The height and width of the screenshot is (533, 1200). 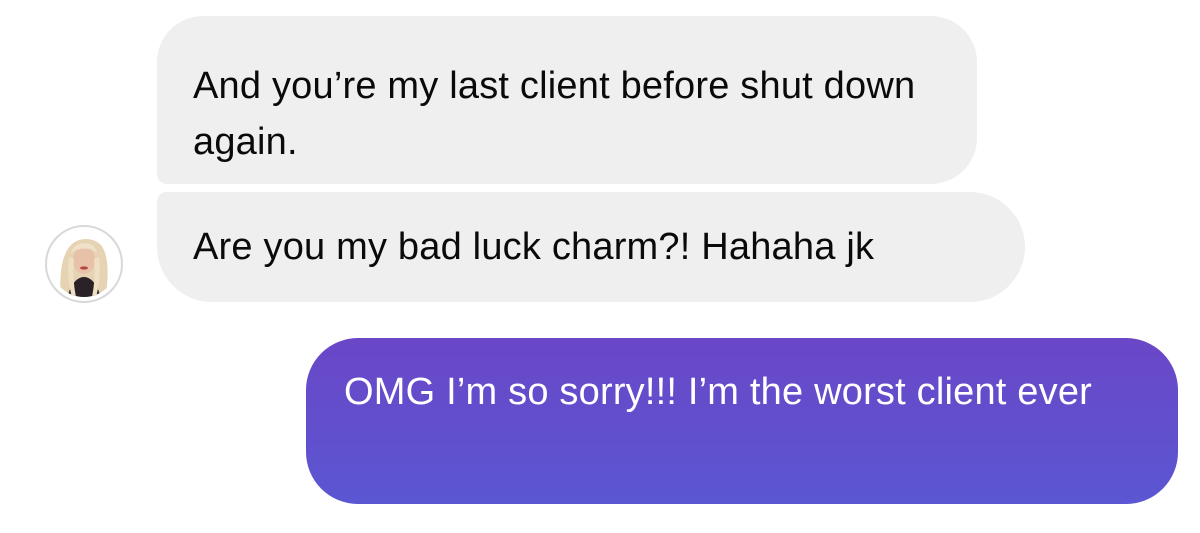 I want to click on incoming-message-bubble: Are you my bad luck charm?! Hahaha jk, so click(x=591, y=247).